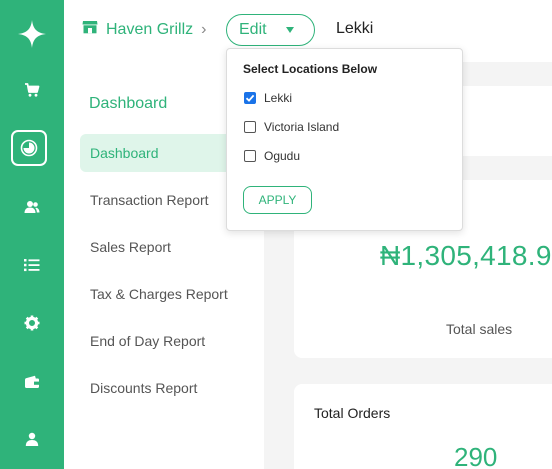 This screenshot has height=469, width=552. I want to click on edit-location-button: Edit, so click(270, 30).